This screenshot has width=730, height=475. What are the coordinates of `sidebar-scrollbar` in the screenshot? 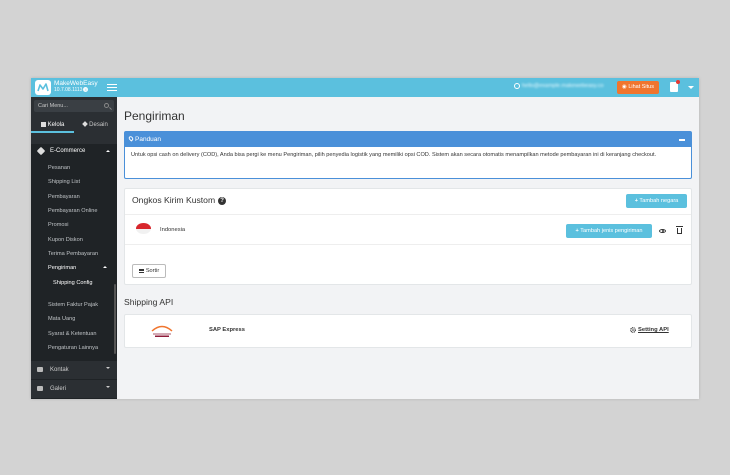 It's located at (115, 319).